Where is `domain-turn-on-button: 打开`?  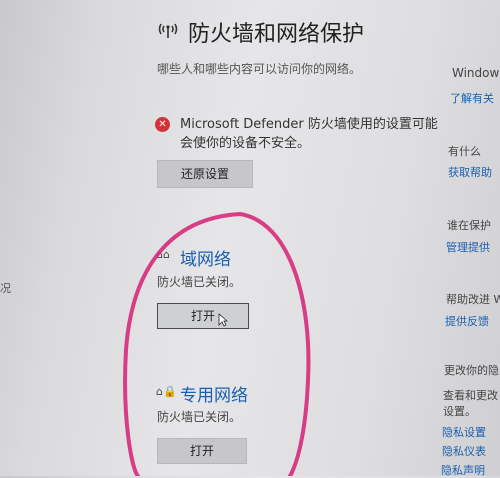
domain-turn-on-button: 打开 is located at coordinates (203, 316).